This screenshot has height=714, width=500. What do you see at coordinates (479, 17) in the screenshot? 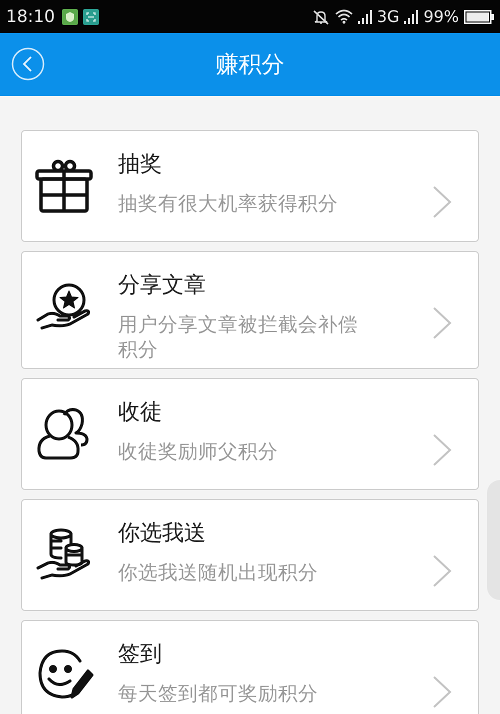
I see `battery-icon` at bounding box center [479, 17].